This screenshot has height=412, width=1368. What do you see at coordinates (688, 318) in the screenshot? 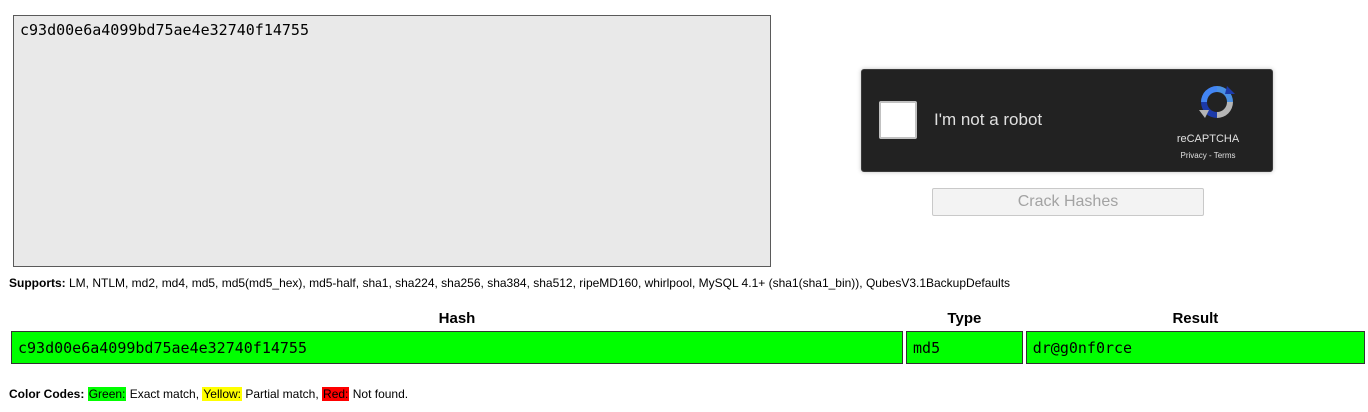
I see `results-header-row: Hash Type Result` at bounding box center [688, 318].